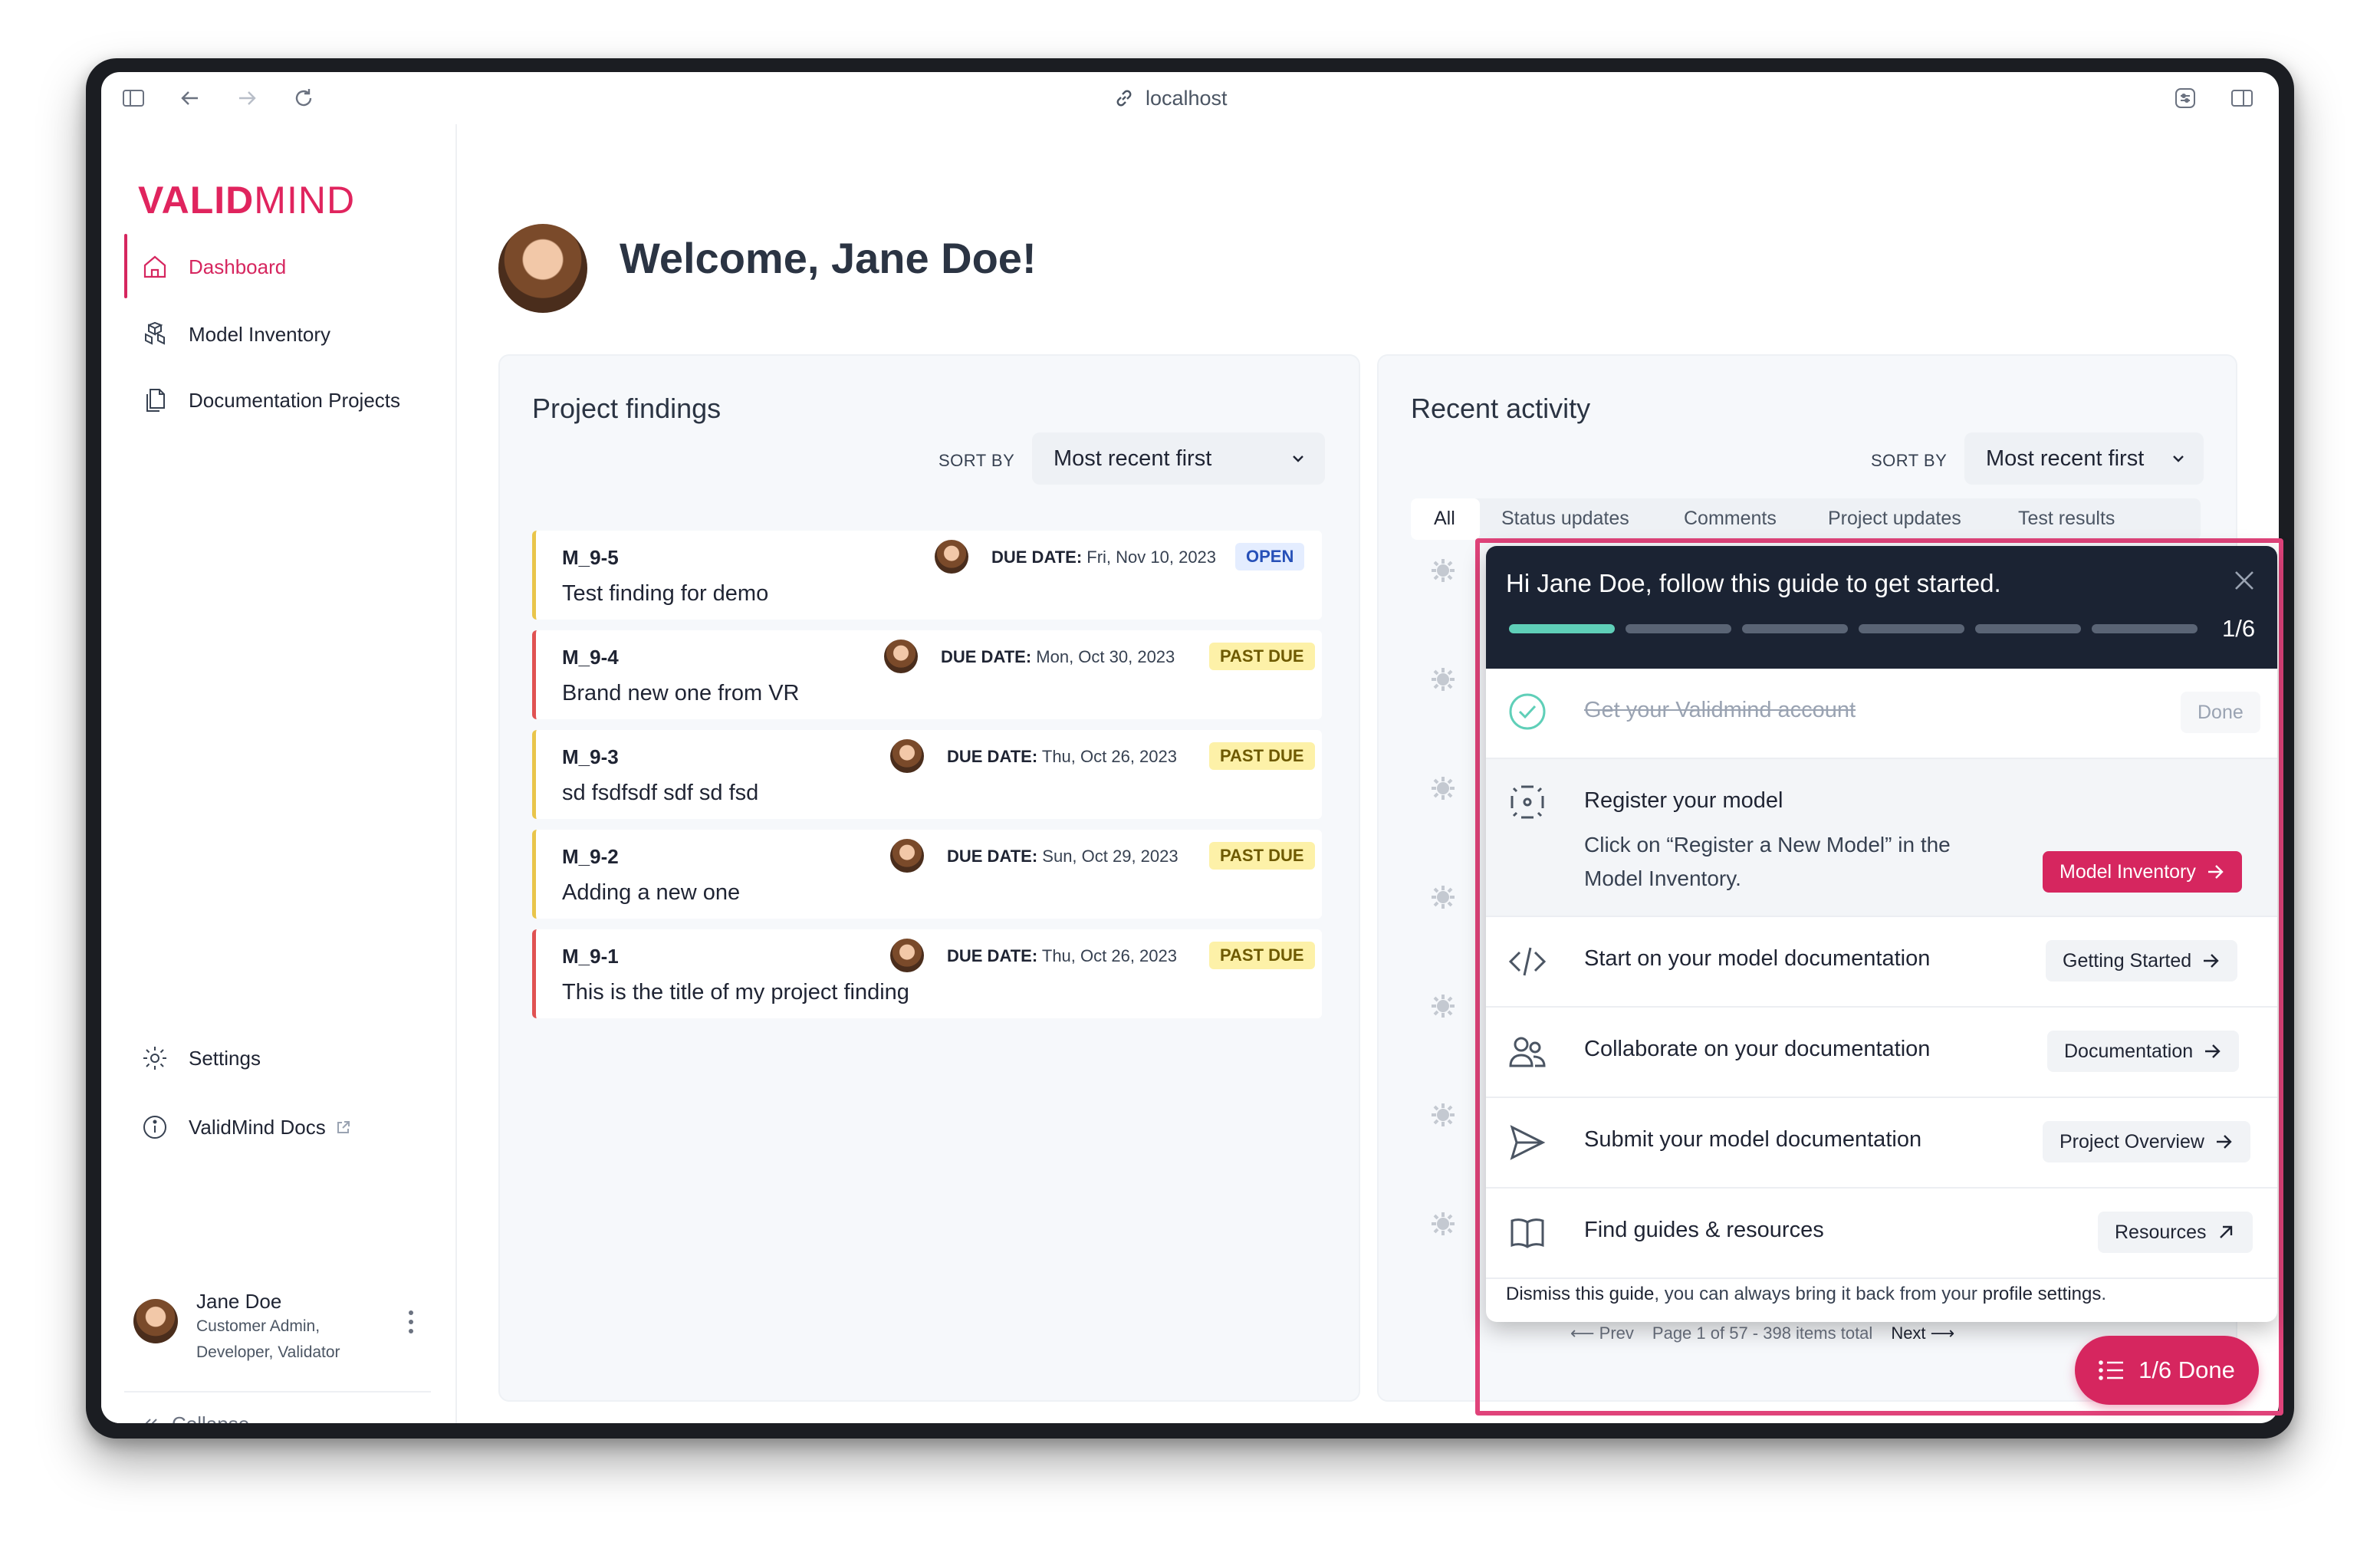 This screenshot has height=1552, width=2380. What do you see at coordinates (665, 593) in the screenshot?
I see `finding-title: Test finding for demo` at bounding box center [665, 593].